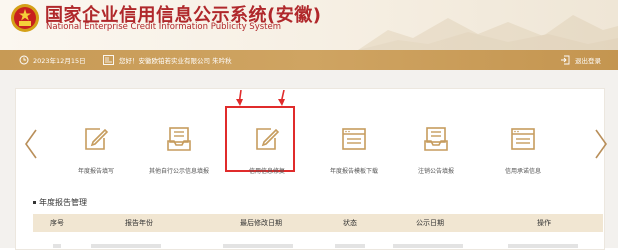 This screenshot has height=250, width=618. Describe the element at coordinates (25, 18) in the screenshot. I see `national-emblem-icon` at that location.